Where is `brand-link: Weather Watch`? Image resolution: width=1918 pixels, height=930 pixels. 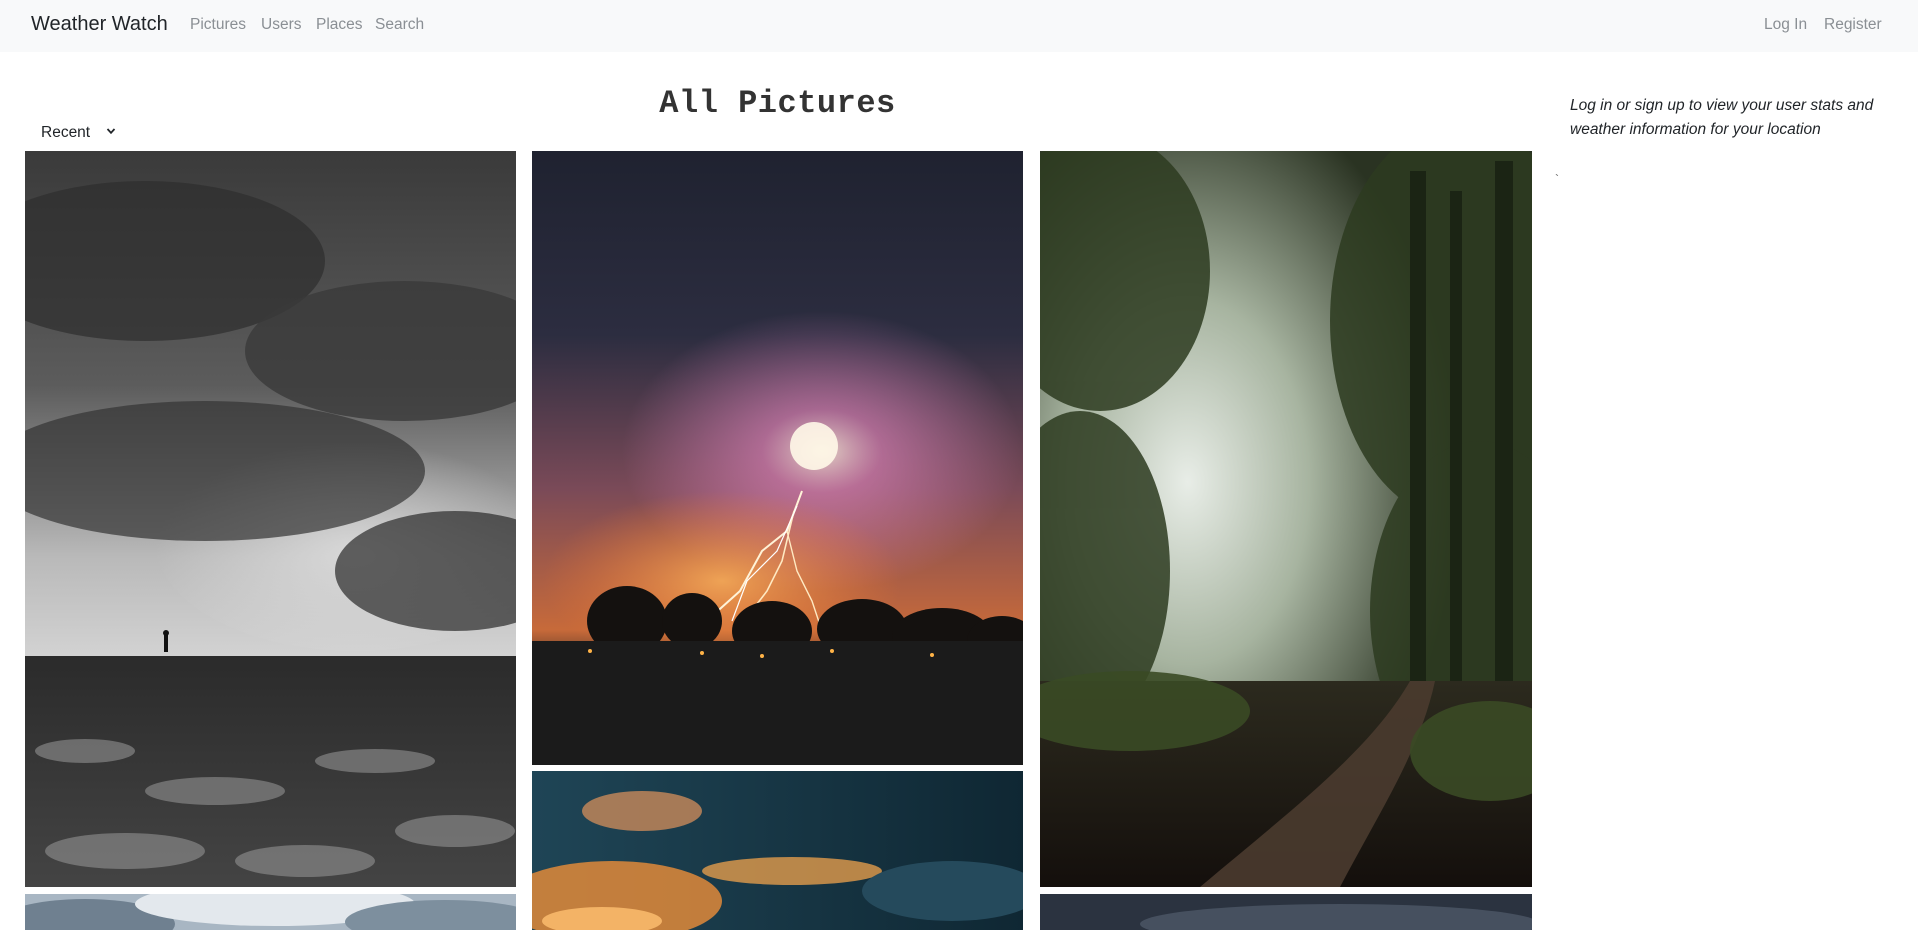 brand-link: Weather Watch is located at coordinates (99, 24).